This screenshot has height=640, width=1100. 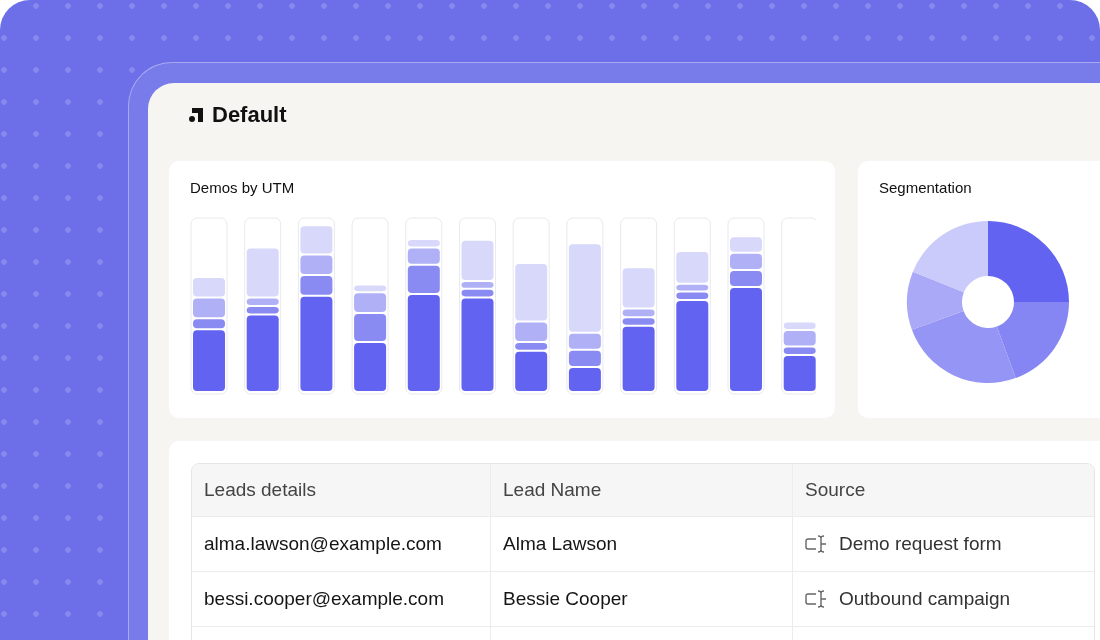 I want to click on column-header: Source, so click(x=835, y=490).